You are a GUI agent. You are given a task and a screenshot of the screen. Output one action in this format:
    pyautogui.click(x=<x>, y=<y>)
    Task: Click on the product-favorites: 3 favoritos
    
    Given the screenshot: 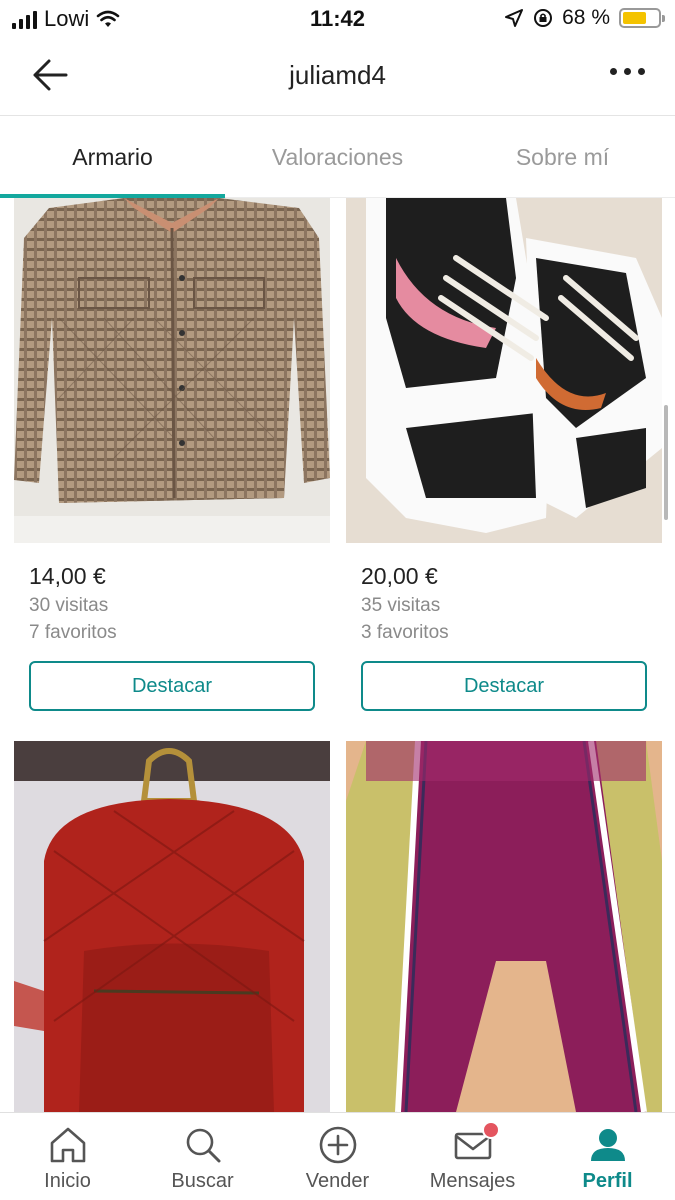 What is the action you would take?
    pyautogui.click(x=405, y=632)
    